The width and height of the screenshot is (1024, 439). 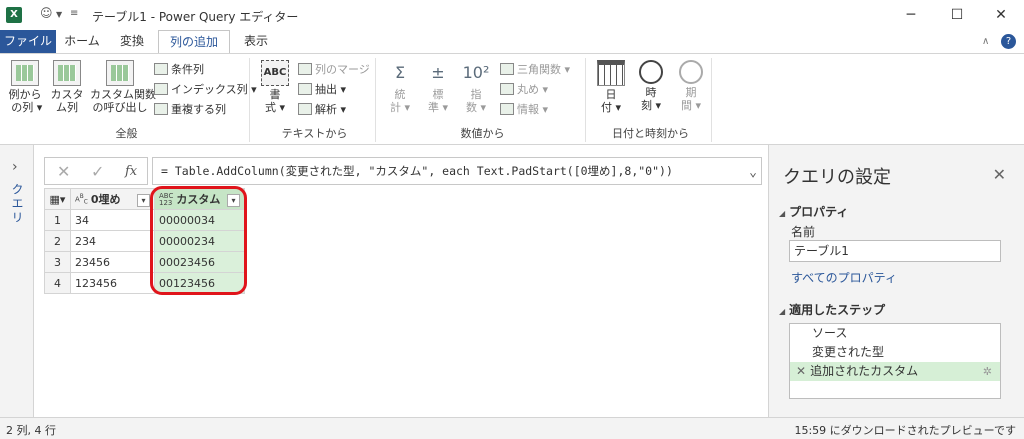 I want to click on ribbon-tabs: ファイル ホーム 変換 列の追加 表示 ∧ ?, so click(x=512, y=42).